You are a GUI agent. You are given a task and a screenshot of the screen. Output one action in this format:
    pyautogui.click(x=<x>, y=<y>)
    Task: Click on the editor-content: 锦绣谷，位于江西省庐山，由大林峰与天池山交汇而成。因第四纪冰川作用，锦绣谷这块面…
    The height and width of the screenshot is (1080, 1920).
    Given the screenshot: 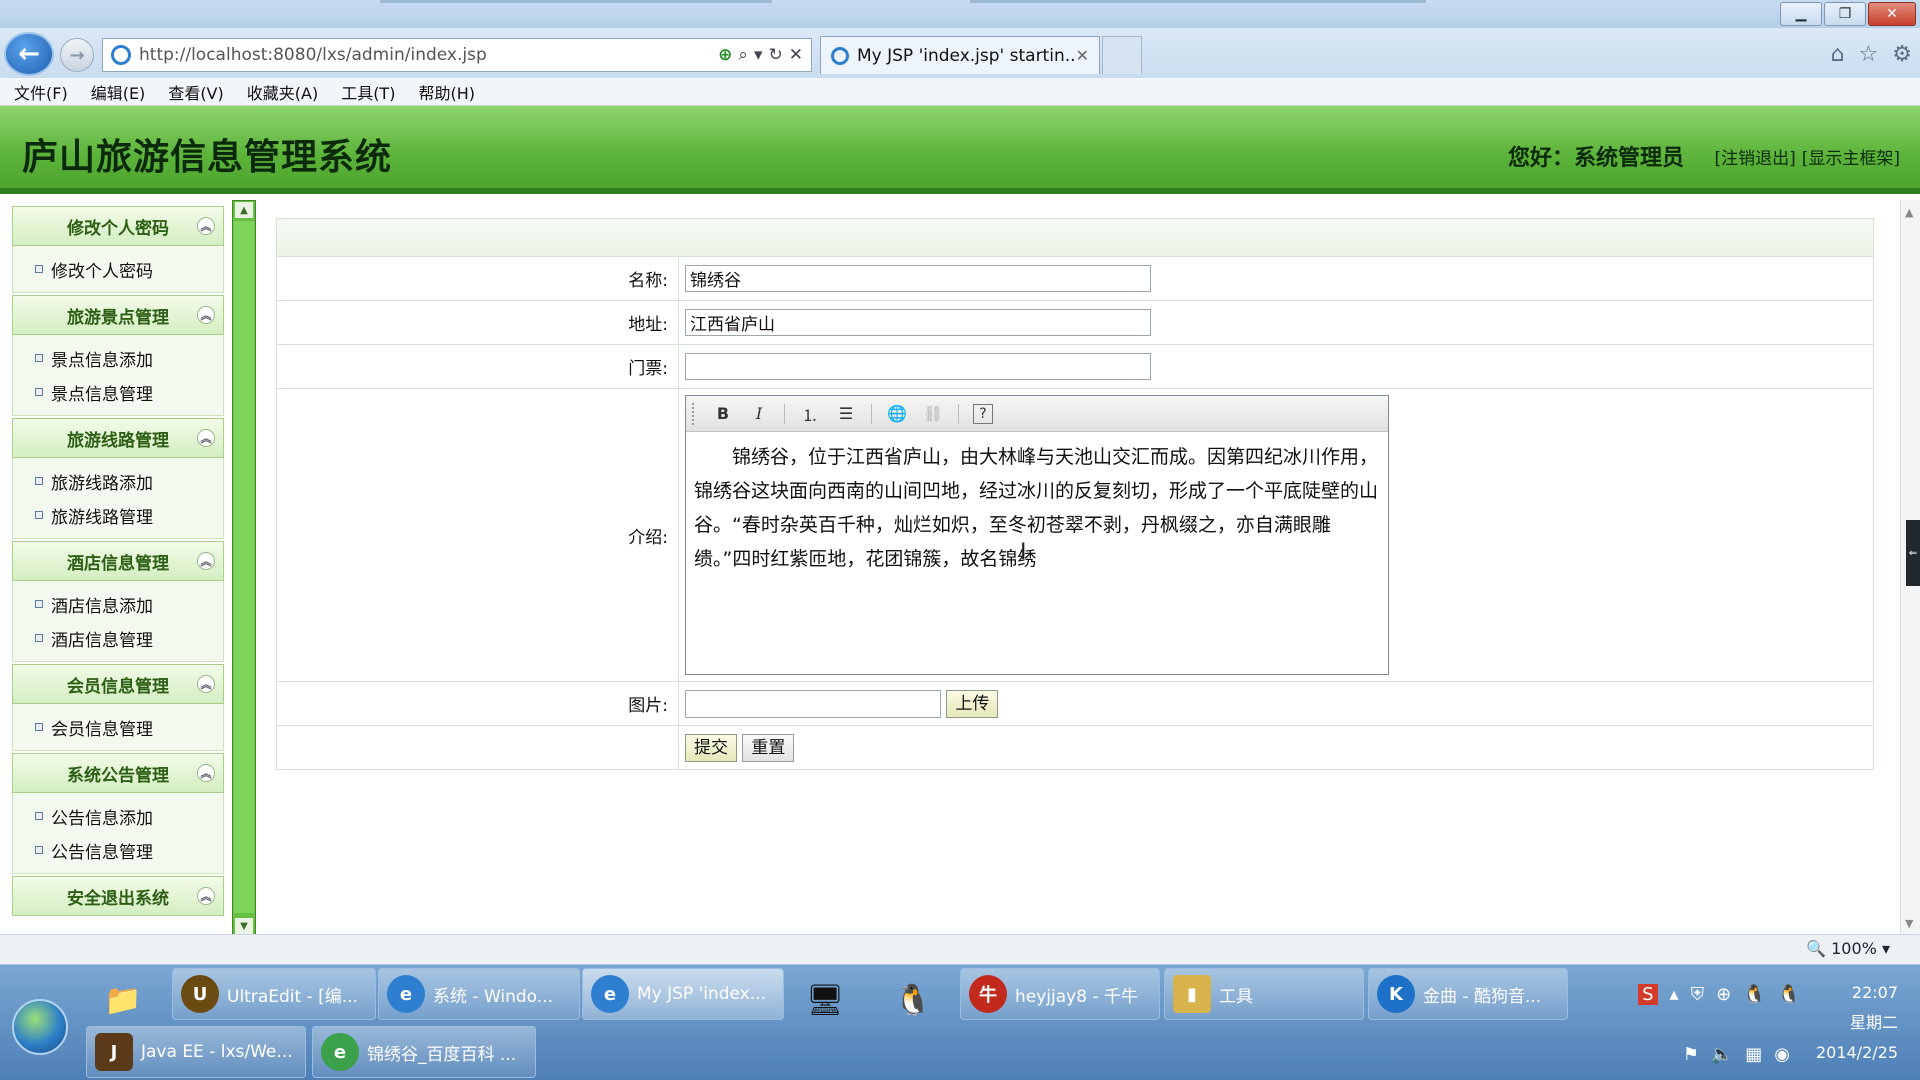 What is the action you would take?
    pyautogui.click(x=1037, y=504)
    